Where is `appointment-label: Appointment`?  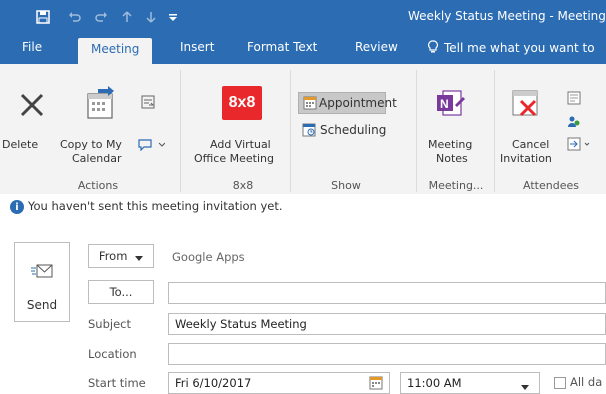
appointment-label: Appointment is located at coordinates (358, 103).